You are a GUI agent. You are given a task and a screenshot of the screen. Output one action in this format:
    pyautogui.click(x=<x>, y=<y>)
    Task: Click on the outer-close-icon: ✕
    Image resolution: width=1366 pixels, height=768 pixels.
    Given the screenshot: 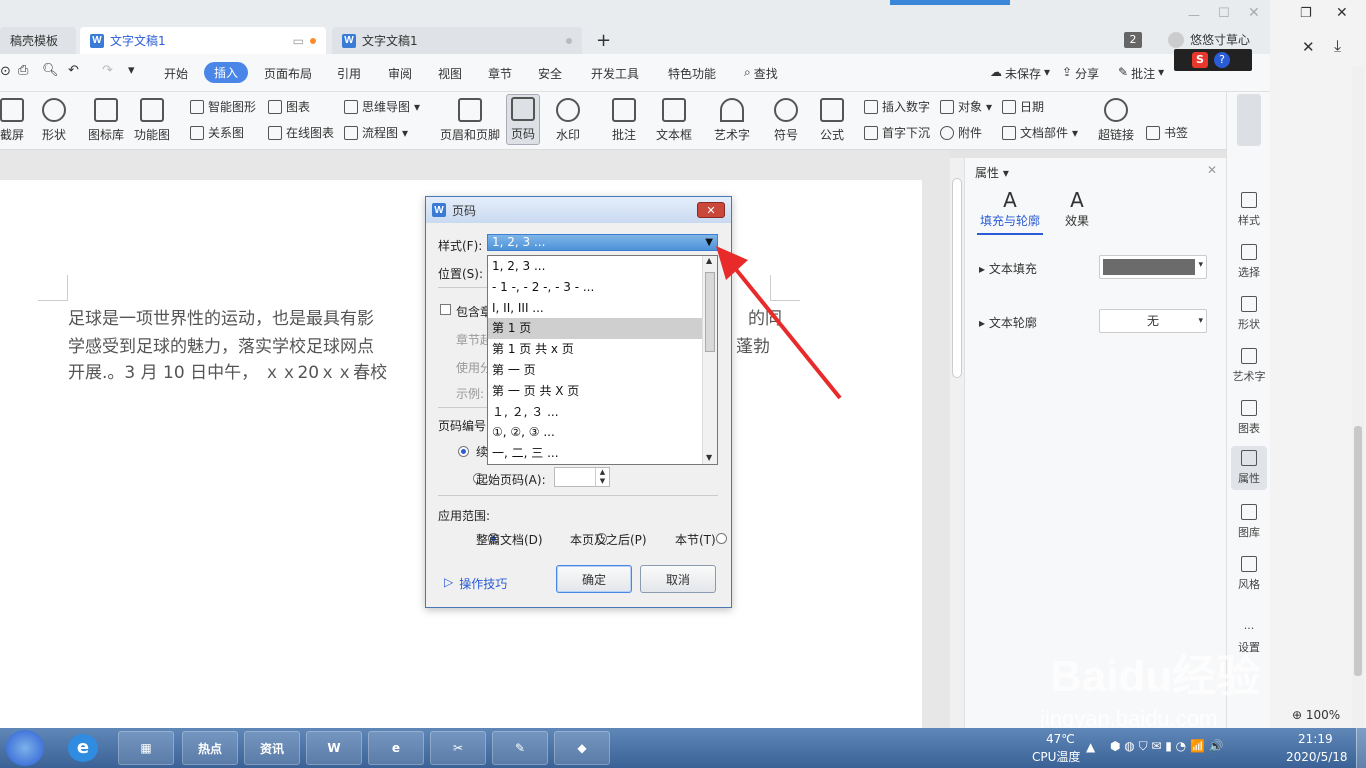 What is the action you would take?
    pyautogui.click(x=1342, y=13)
    